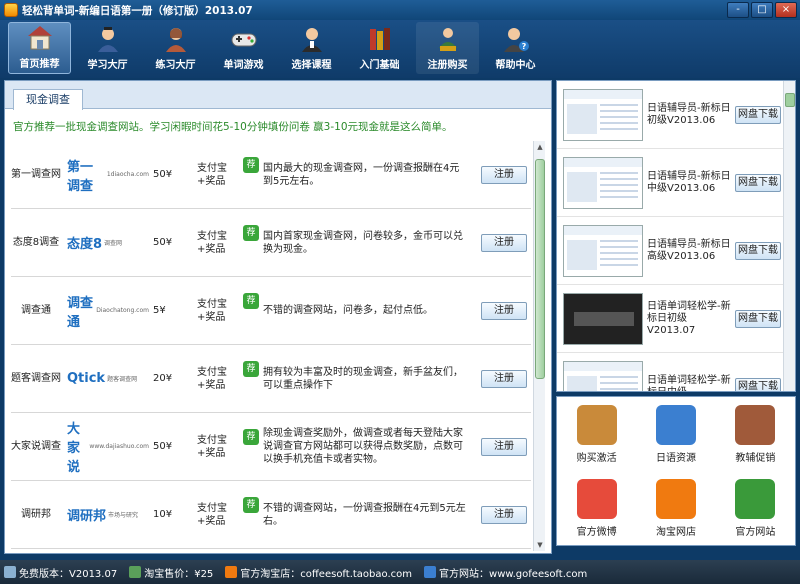  What do you see at coordinates (676, 372) in the screenshot?
I see `download-item: 日语单词轻松学-新标日中级 网盘下载` at bounding box center [676, 372].